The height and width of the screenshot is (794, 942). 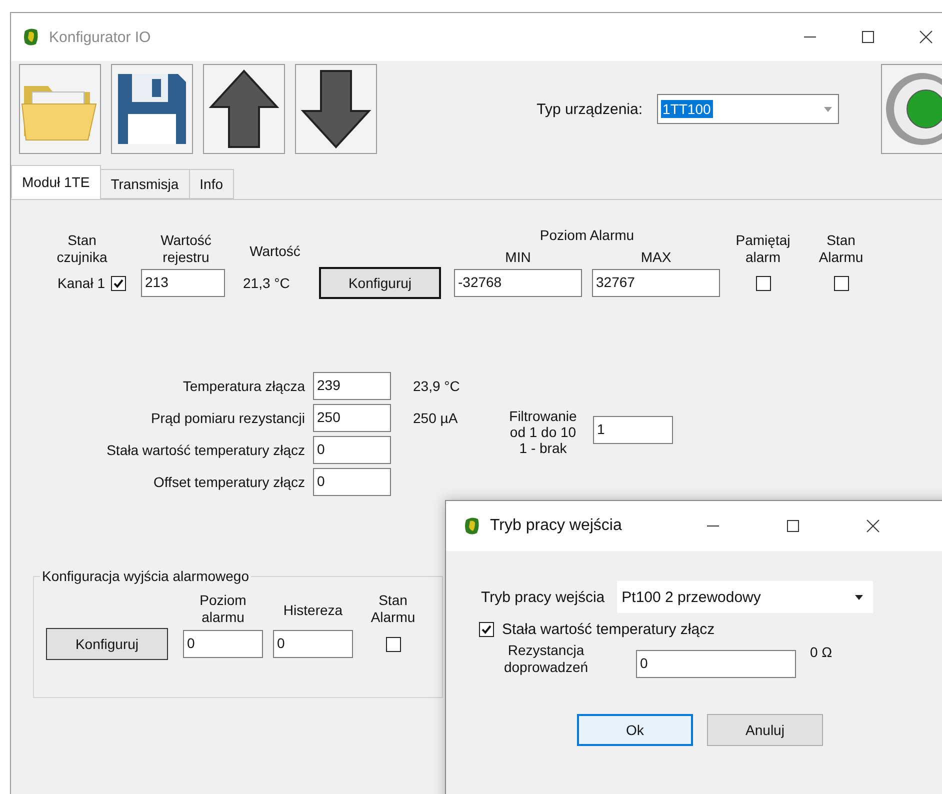 What do you see at coordinates (435, 418) in the screenshot?
I see `parameter-reading: 250 µA` at bounding box center [435, 418].